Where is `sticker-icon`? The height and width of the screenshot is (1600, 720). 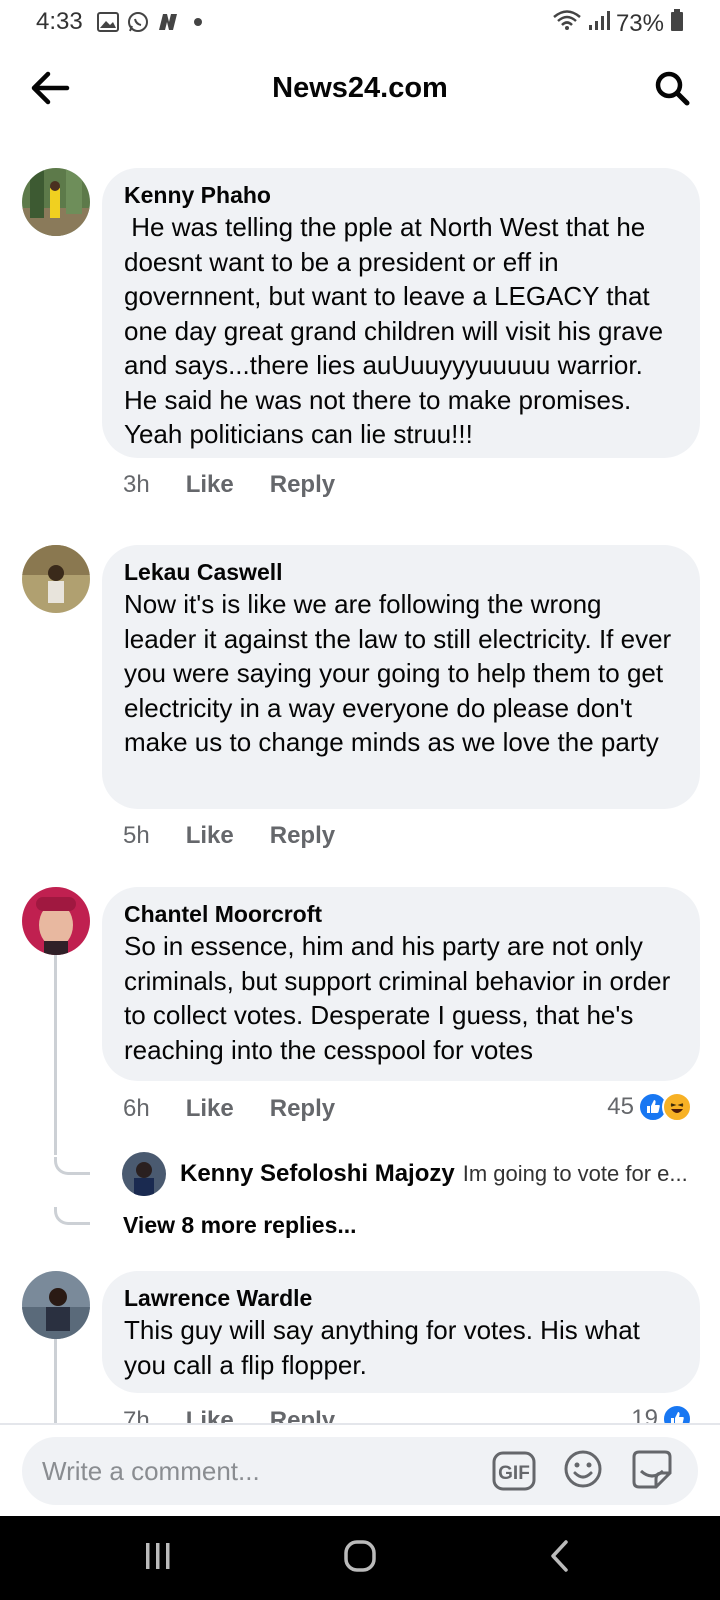 sticker-icon is located at coordinates (652, 1471).